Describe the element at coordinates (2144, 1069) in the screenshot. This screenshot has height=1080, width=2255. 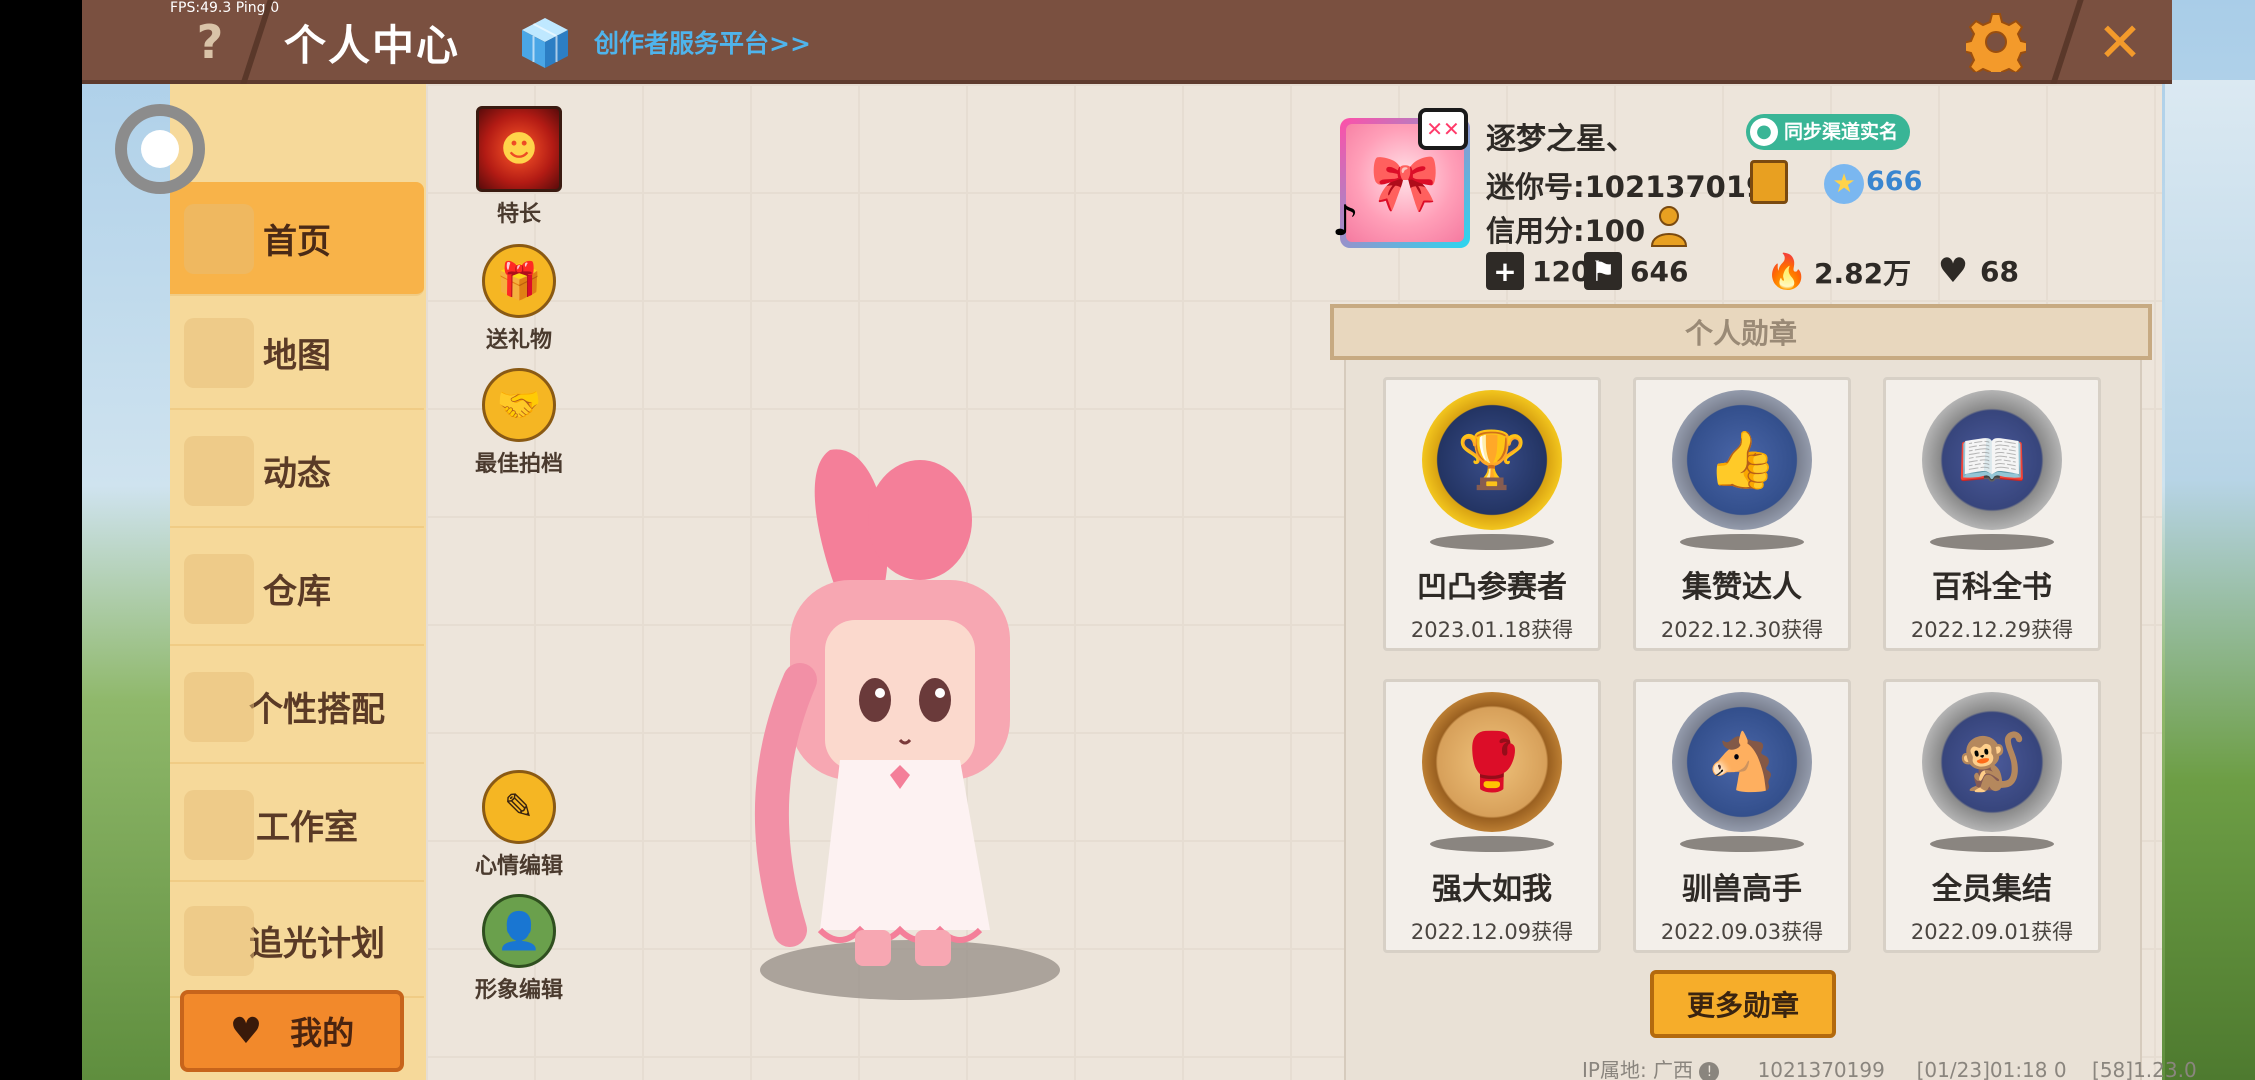
I see `footer-version: [58]1.23.0` at that location.